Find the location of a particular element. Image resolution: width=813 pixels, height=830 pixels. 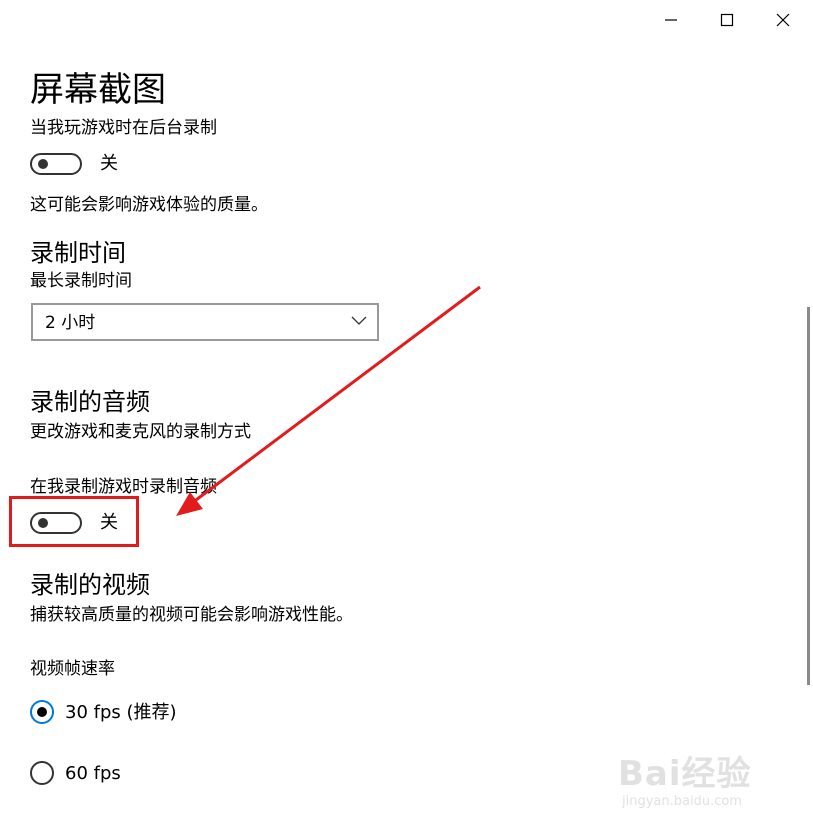

fps-60-radio is located at coordinates (42, 773).